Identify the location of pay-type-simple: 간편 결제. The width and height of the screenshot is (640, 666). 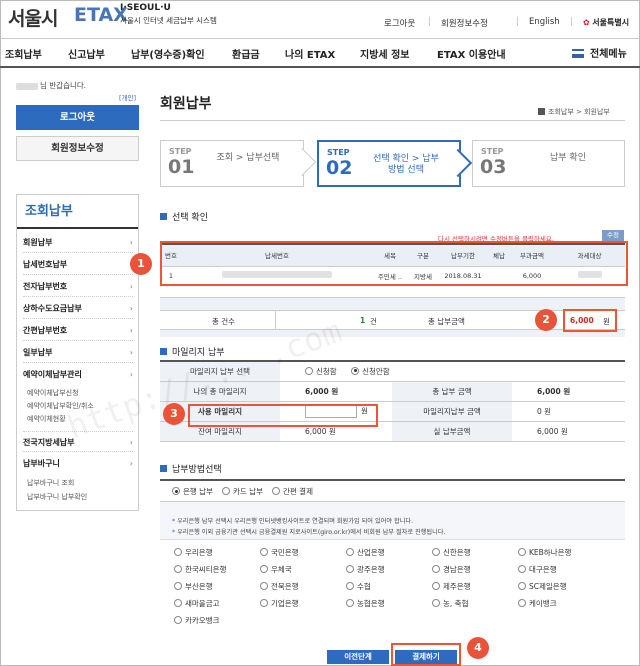
(292, 491).